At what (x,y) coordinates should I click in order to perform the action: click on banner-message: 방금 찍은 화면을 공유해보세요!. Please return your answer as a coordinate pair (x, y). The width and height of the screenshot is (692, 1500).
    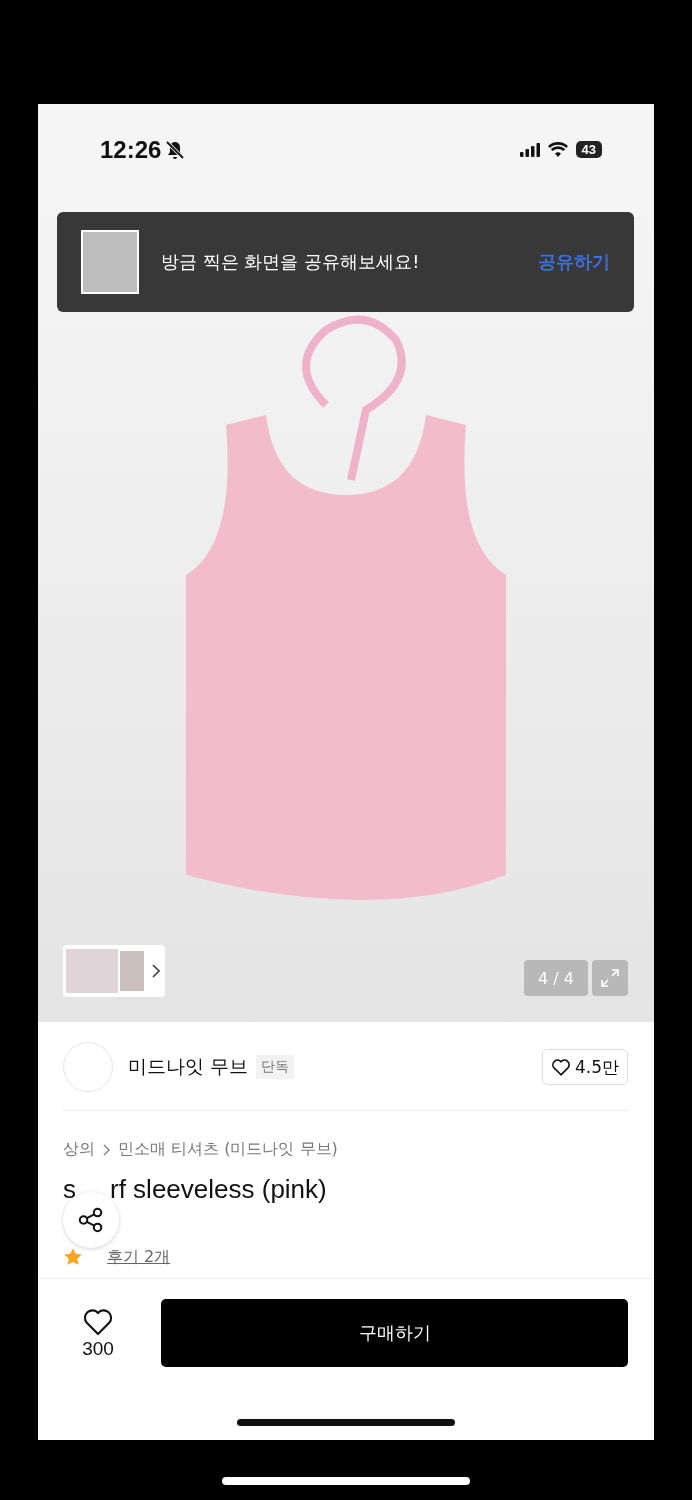
    Looking at the image, I should click on (291, 262).